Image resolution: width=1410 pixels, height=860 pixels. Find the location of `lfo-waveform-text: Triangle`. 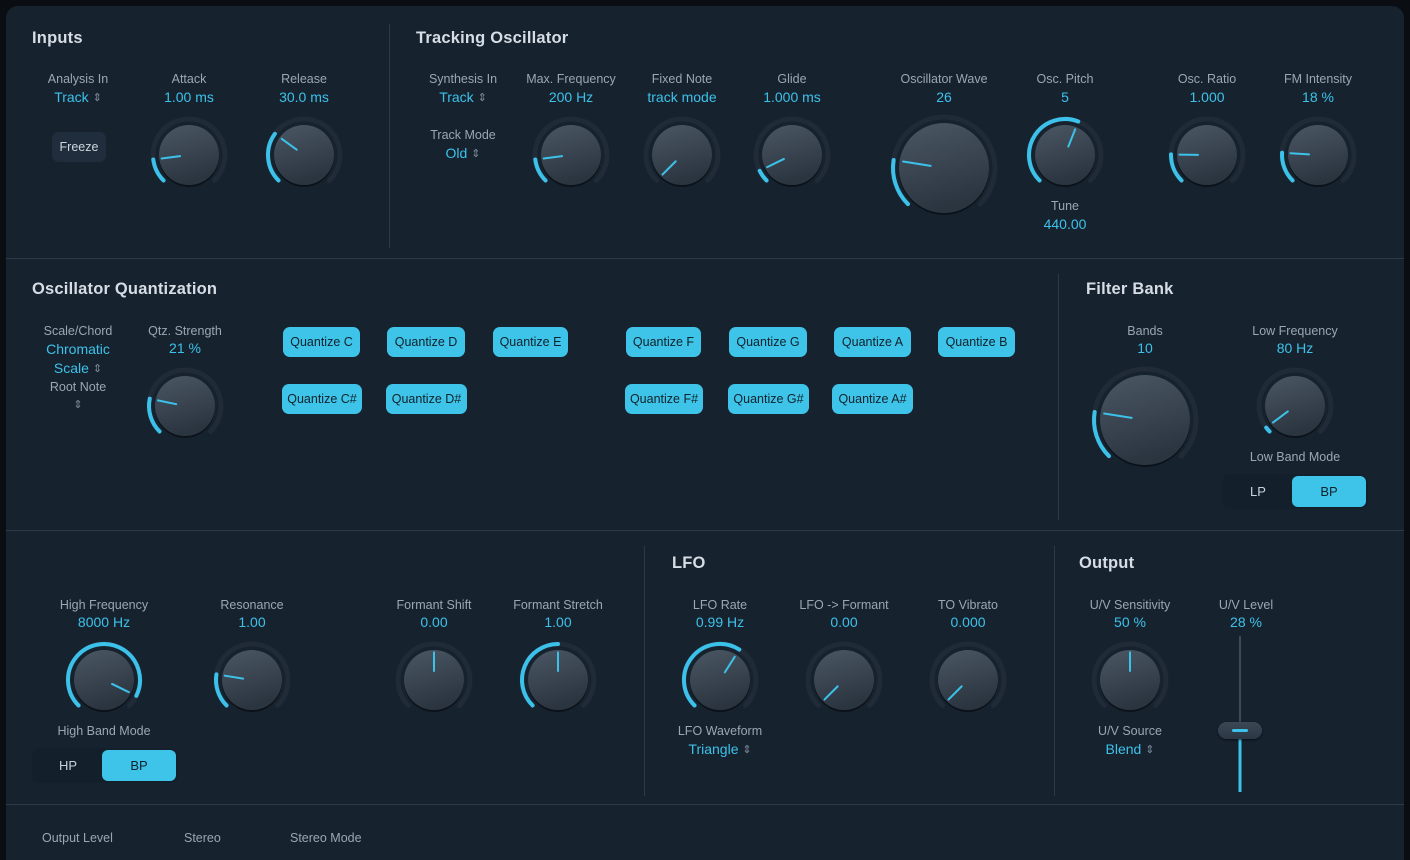

lfo-waveform-text: Triangle is located at coordinates (713, 749).